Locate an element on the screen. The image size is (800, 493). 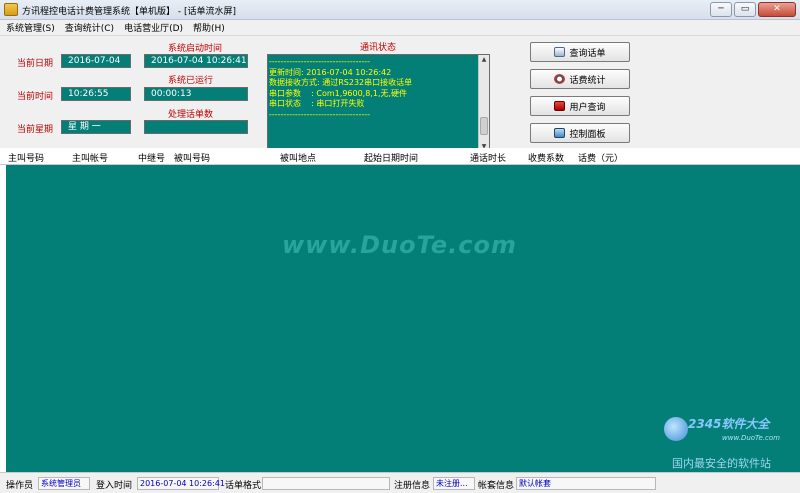
col-fee: 话费（元） is located at coordinates (600, 157).